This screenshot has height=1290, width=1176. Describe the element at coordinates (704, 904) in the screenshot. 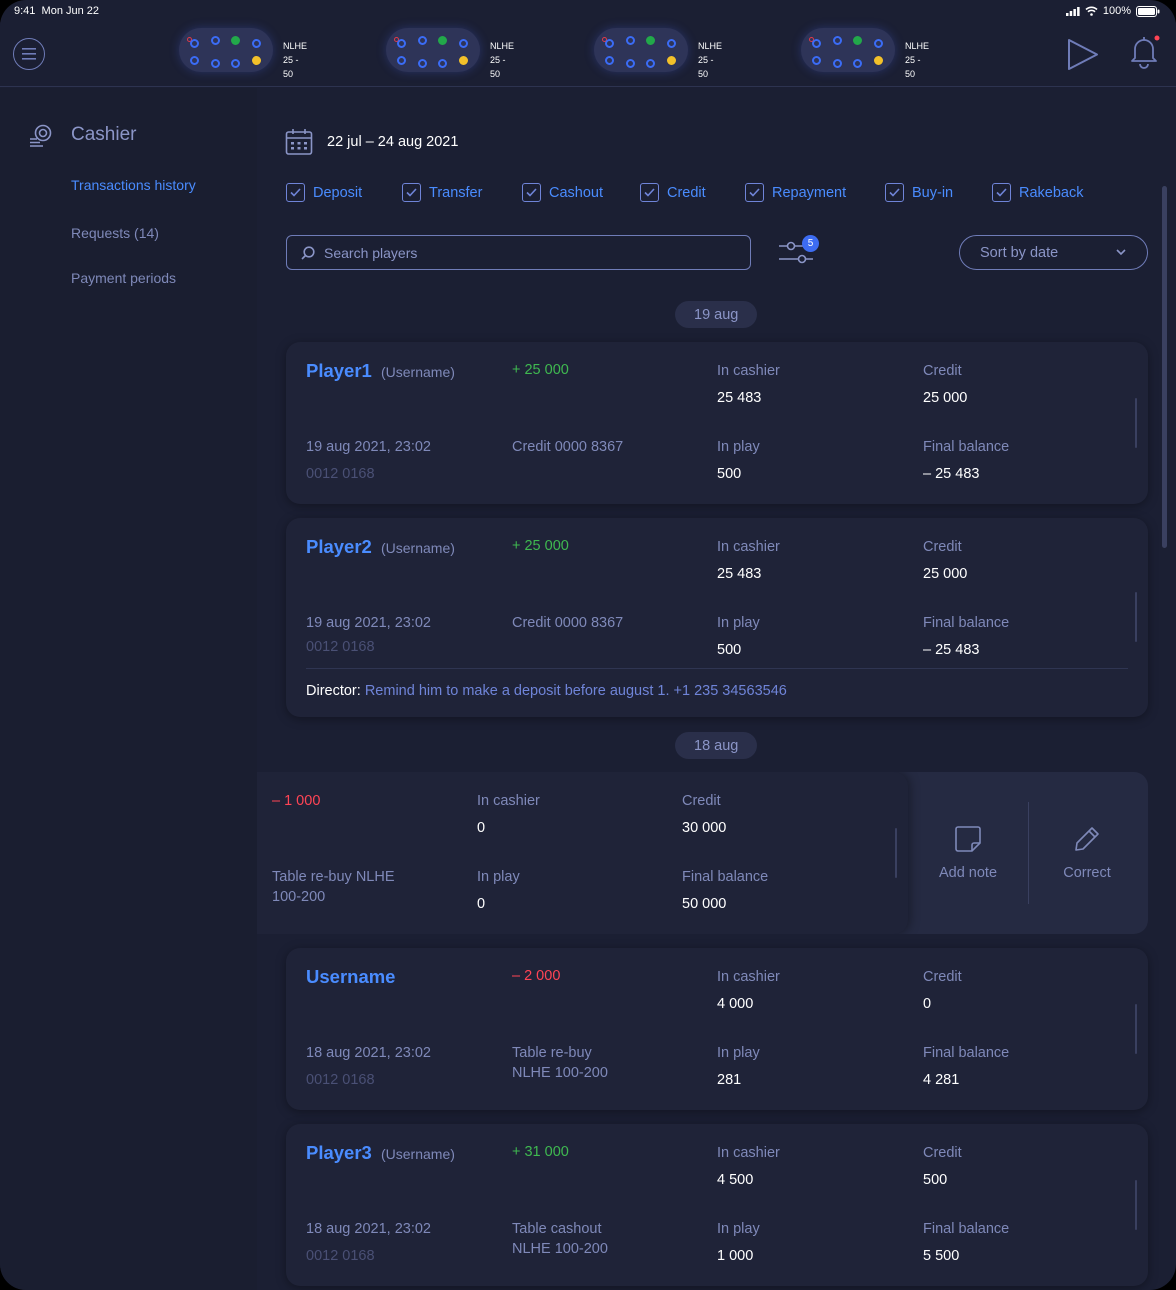

I see `final-balance-value: 50 000` at that location.